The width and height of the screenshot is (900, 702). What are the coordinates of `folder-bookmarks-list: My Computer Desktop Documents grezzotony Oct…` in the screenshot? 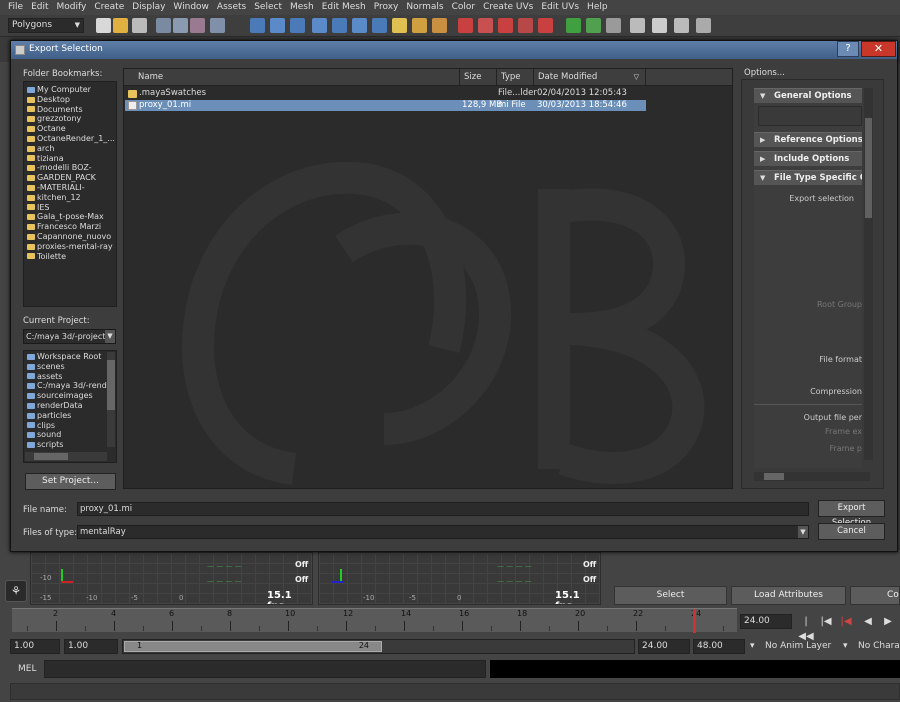 It's located at (70, 194).